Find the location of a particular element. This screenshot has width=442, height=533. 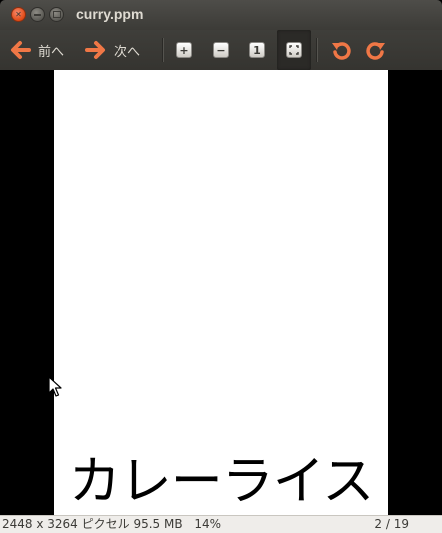

zoom-fit-button is located at coordinates (294, 50).